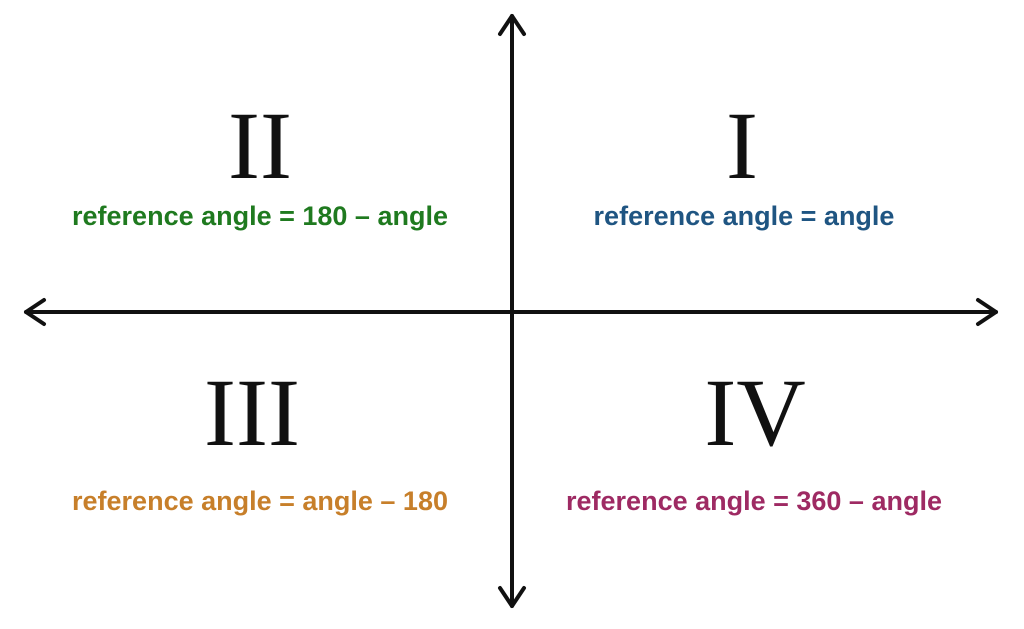  Describe the element at coordinates (754, 501) in the screenshot. I see `quadrant-iv-formula: reference angle = 360 – angle` at that location.